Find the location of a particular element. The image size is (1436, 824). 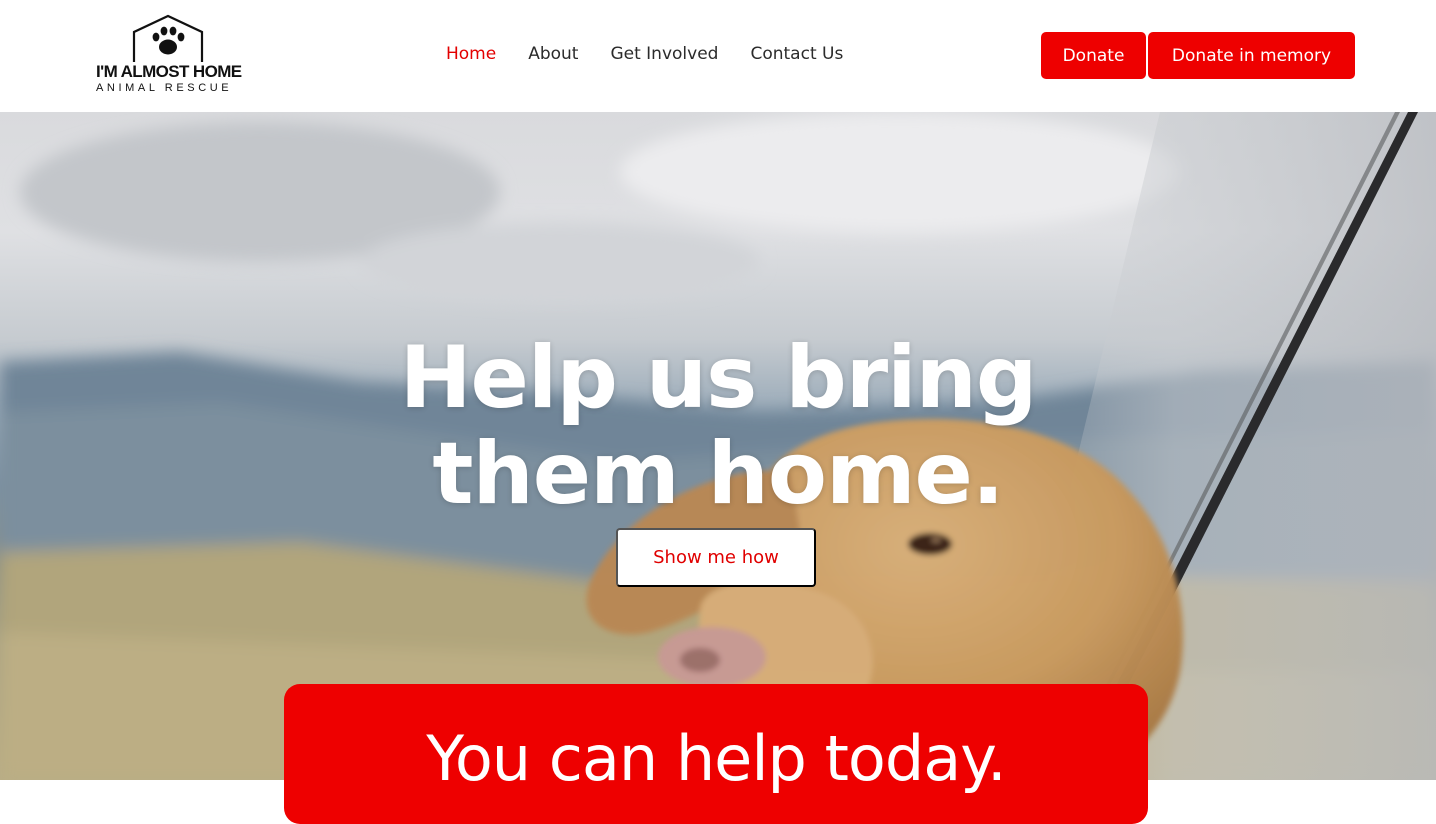

help-today-card: You can help today. is located at coordinates (716, 754).